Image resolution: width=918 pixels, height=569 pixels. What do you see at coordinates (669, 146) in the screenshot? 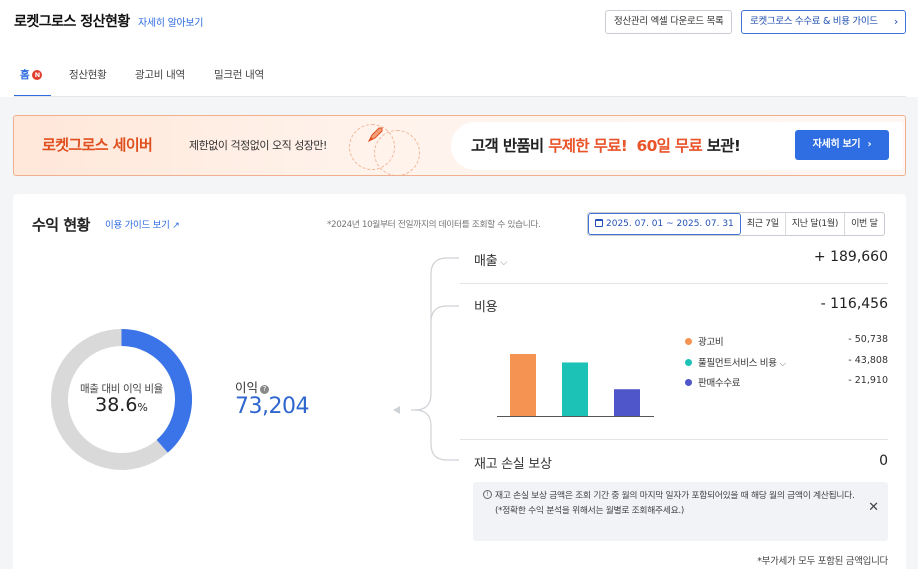
I see `banner-highlight: 60일 무료` at bounding box center [669, 146].